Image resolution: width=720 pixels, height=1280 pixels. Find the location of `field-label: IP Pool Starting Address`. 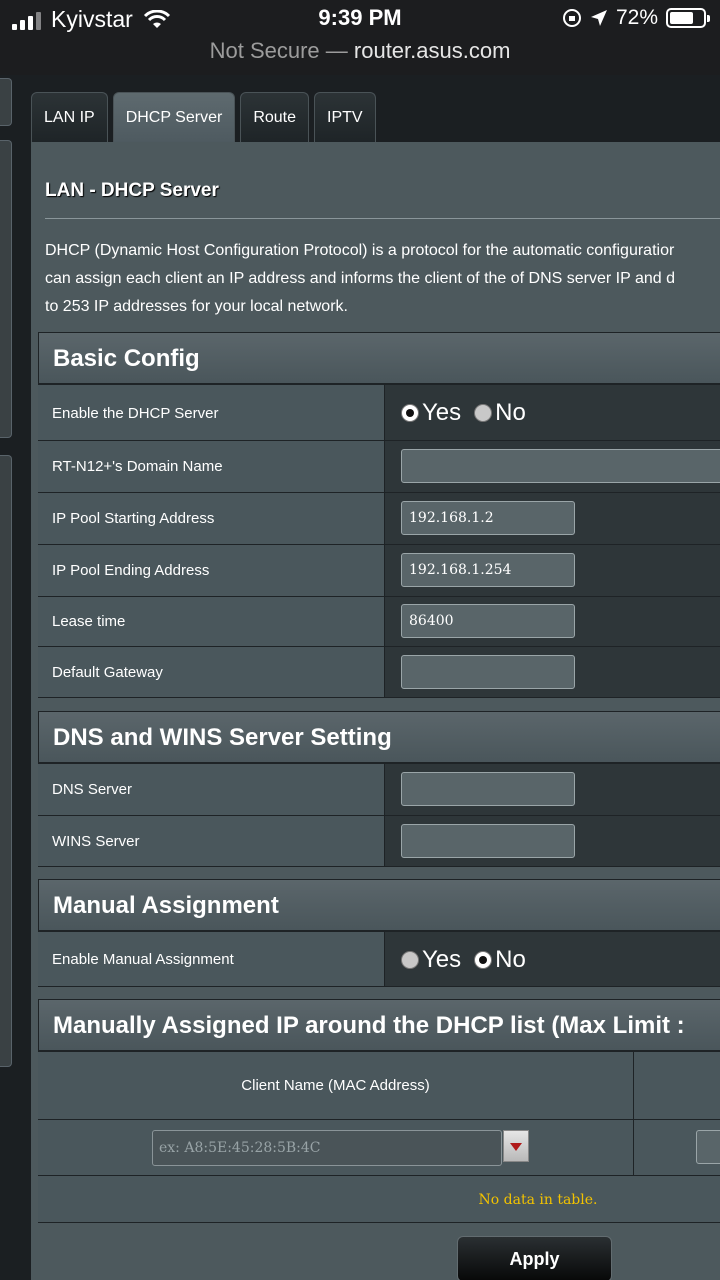

field-label: IP Pool Starting Address is located at coordinates (133, 518).